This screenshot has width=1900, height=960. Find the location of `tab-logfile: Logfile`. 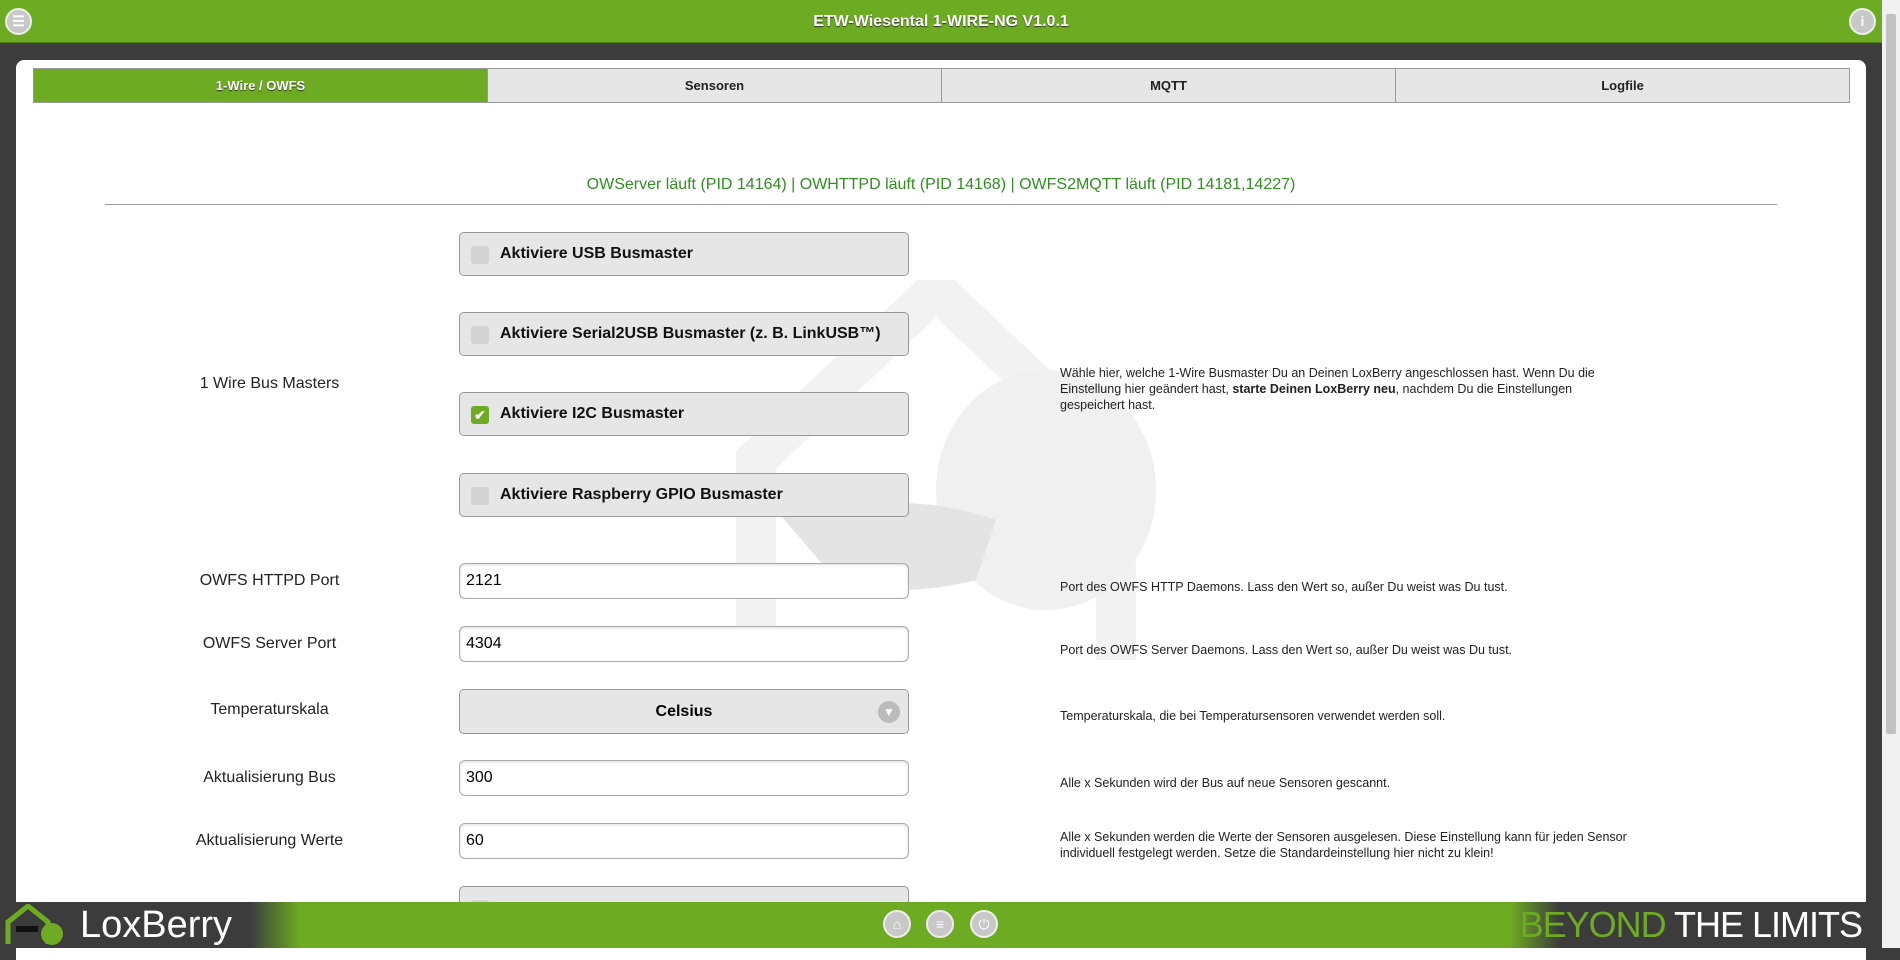

tab-logfile: Logfile is located at coordinates (1622, 85).